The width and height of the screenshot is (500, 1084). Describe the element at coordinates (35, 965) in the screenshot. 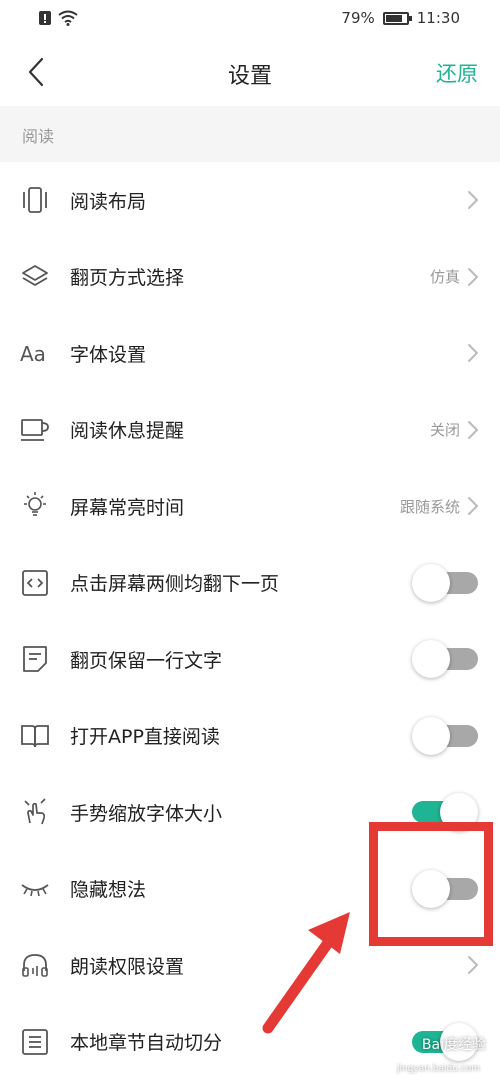

I see `headphones-icon` at that location.